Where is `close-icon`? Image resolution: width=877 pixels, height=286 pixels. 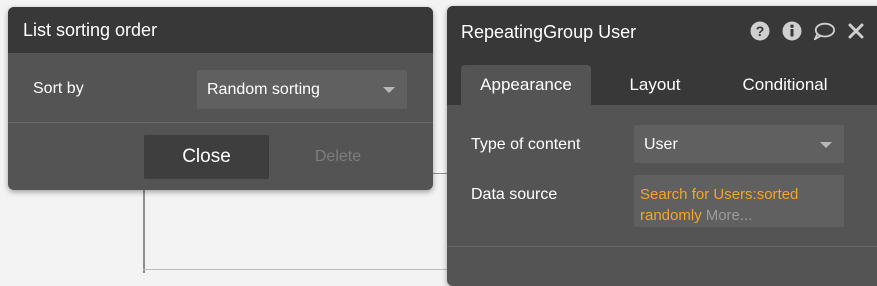
close-icon is located at coordinates (856, 31).